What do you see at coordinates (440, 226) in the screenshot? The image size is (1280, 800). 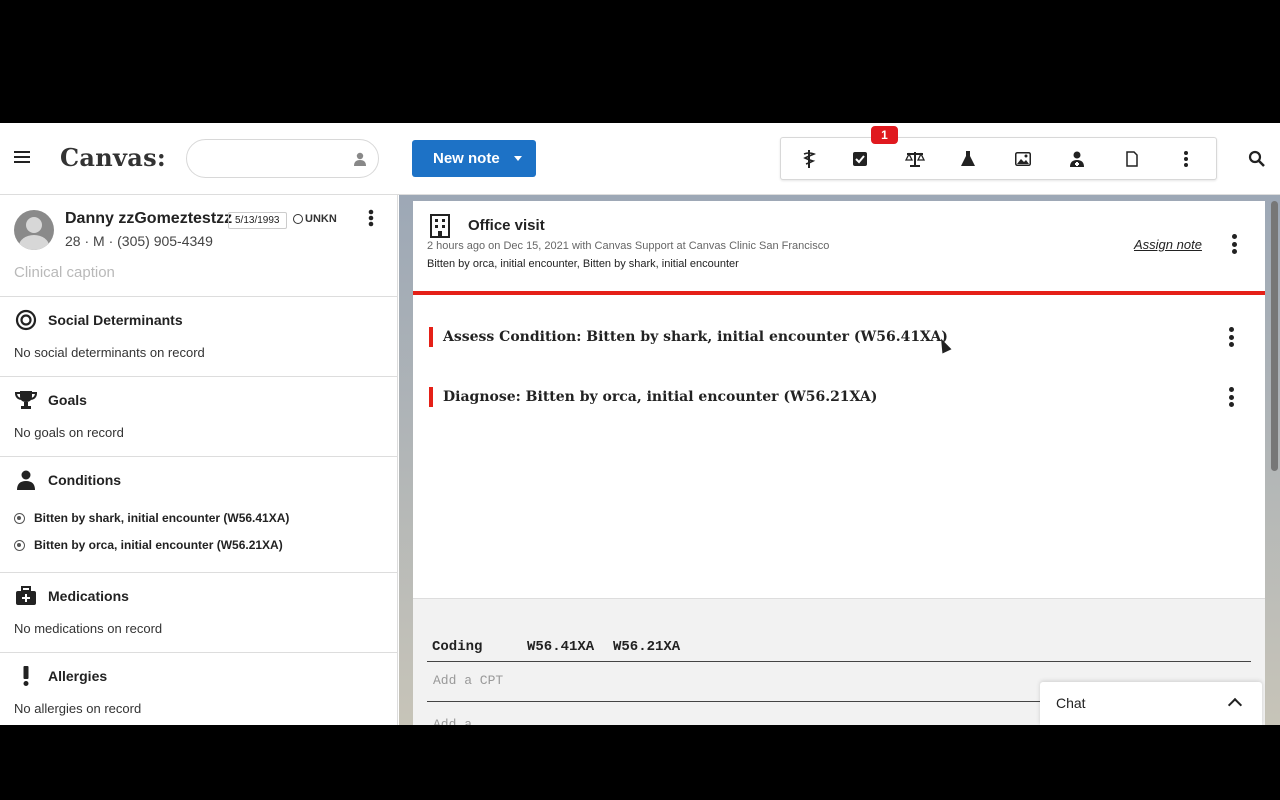 I see `building-icon` at bounding box center [440, 226].